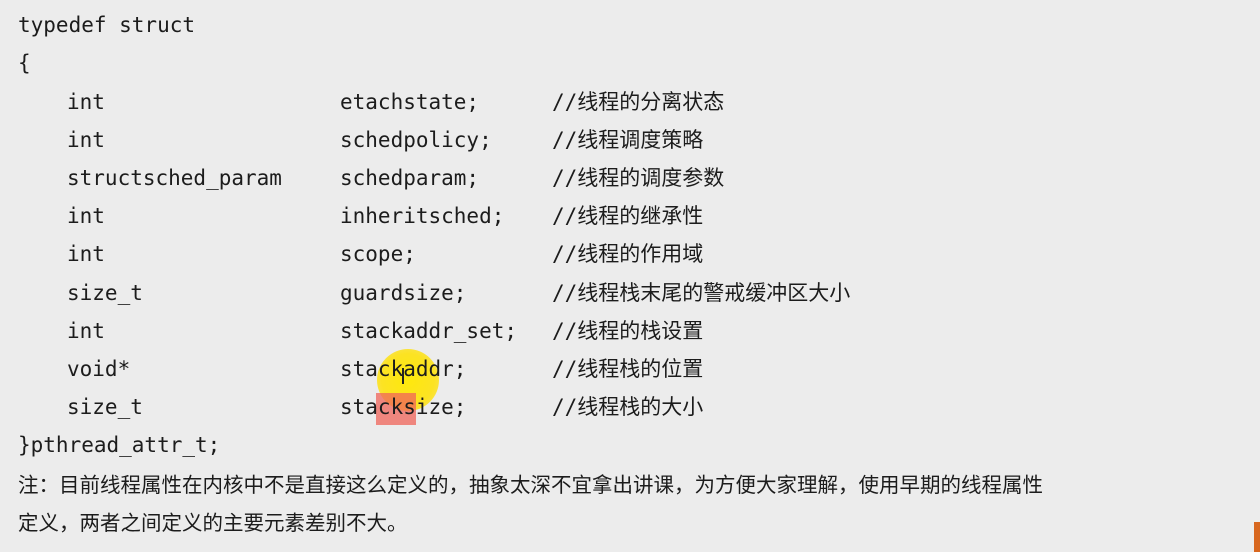  What do you see at coordinates (1257, 537) in the screenshot?
I see `edge-marker` at bounding box center [1257, 537].